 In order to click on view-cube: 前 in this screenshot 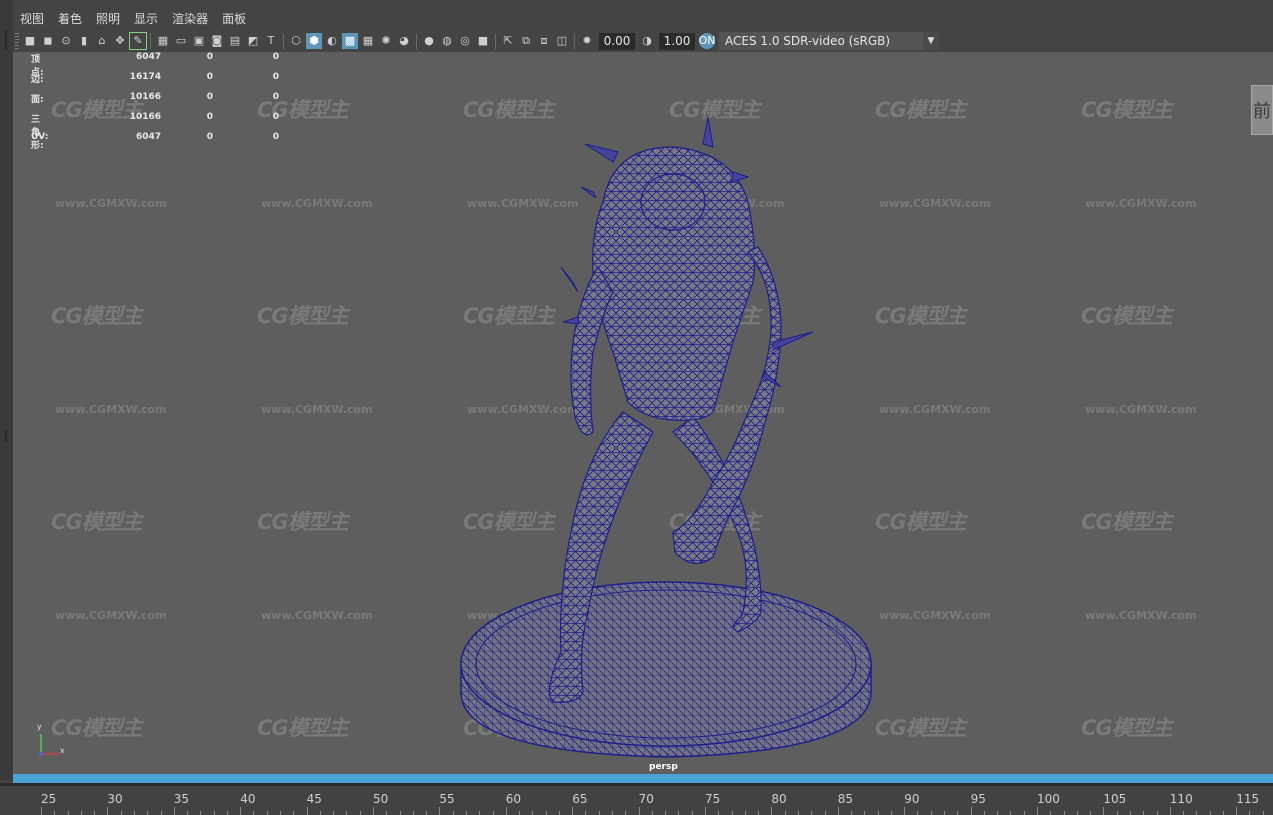, I will do `click(1262, 110)`.